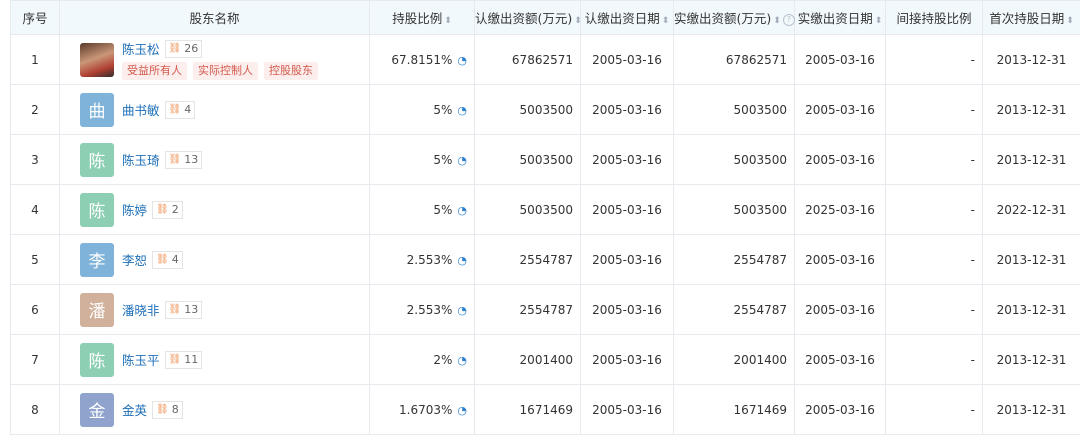 The height and width of the screenshot is (436, 1080). Describe the element at coordinates (141, 159) in the screenshot. I see `holder-name-link: 陈玉琦` at that location.